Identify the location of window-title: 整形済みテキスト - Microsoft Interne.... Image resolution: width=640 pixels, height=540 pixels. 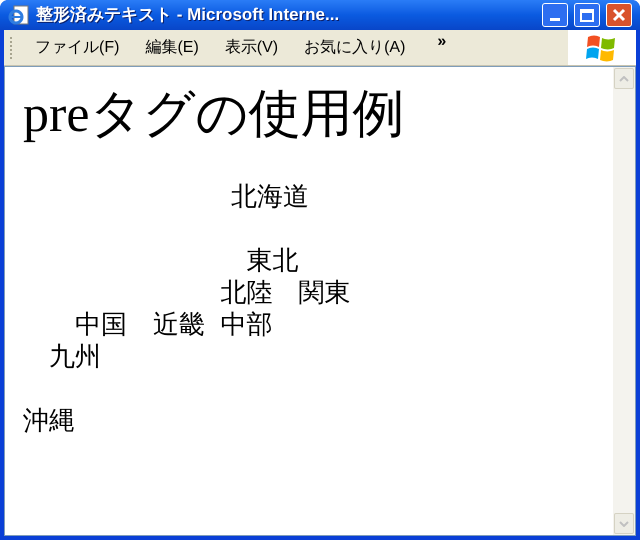
(188, 15).